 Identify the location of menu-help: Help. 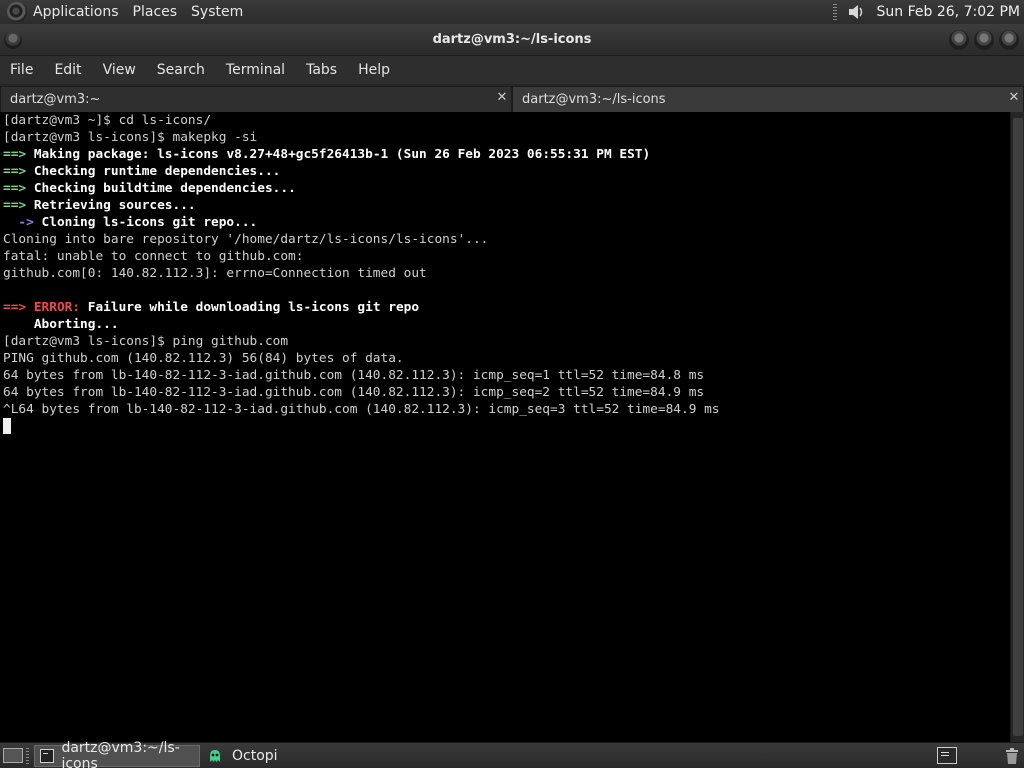
(374, 70).